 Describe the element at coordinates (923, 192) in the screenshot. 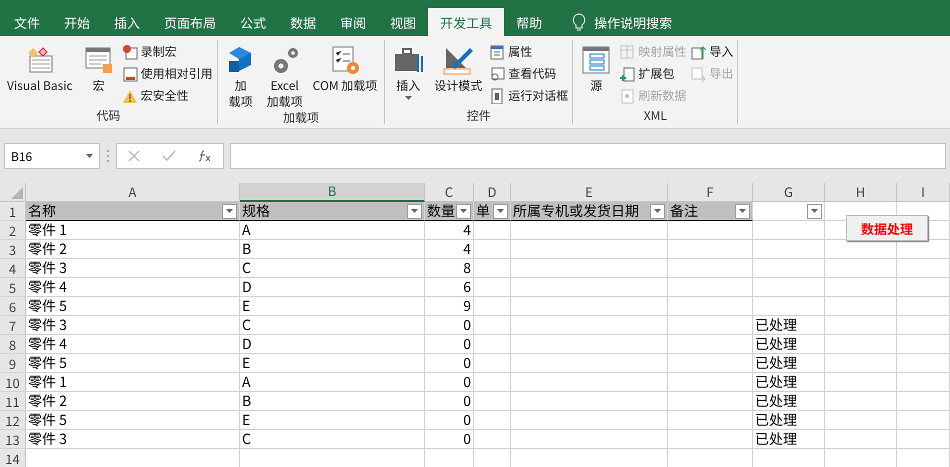

I see `column-header: I` at that location.